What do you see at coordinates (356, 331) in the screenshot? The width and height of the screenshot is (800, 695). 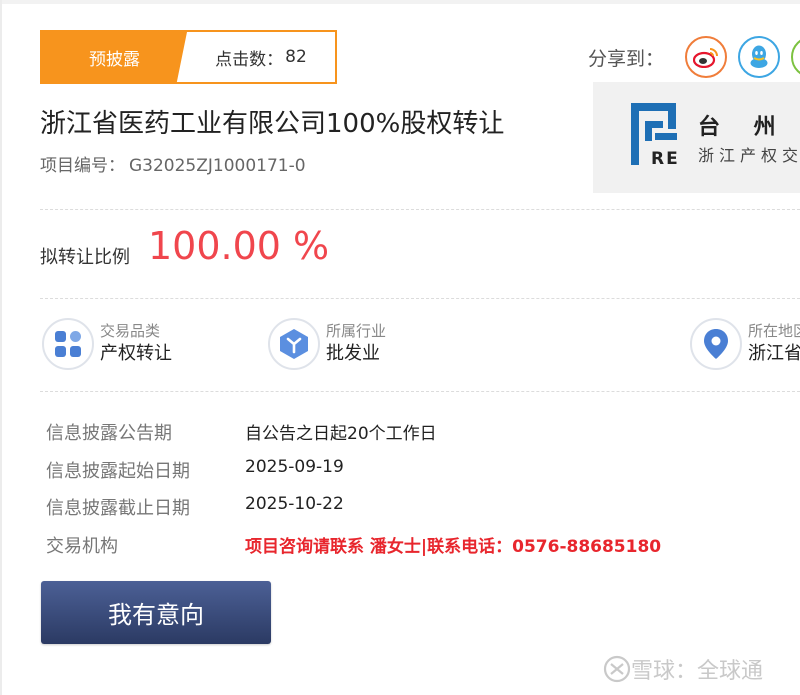 I see `info-label: 所属行业` at bounding box center [356, 331].